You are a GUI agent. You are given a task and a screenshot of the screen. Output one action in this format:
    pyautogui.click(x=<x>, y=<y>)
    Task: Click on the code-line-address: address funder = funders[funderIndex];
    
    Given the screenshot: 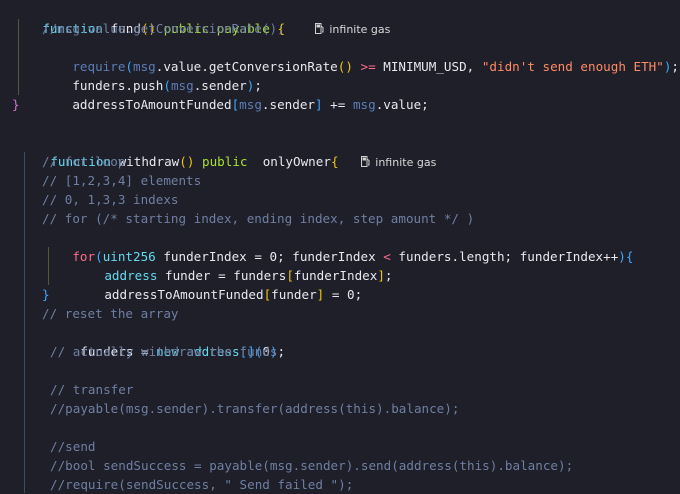 What is the action you would take?
    pyautogui.click(x=233, y=265)
    